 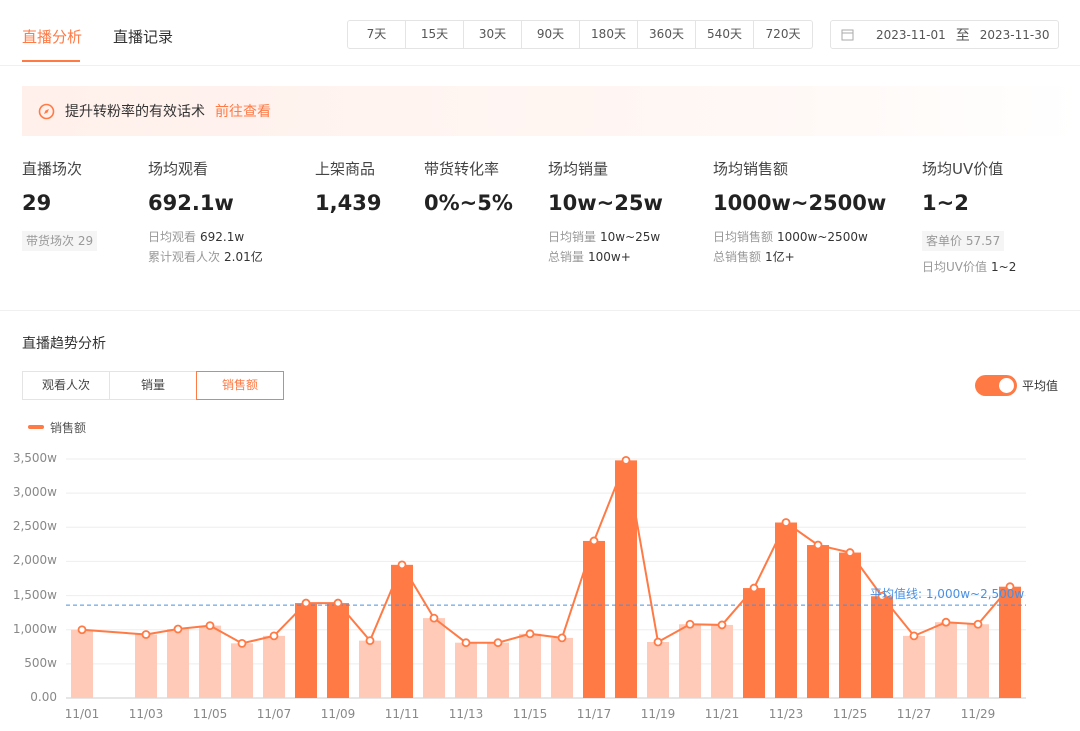 I want to click on average-line-label: 平均值线: 1,000w~2,500w, so click(x=947, y=594).